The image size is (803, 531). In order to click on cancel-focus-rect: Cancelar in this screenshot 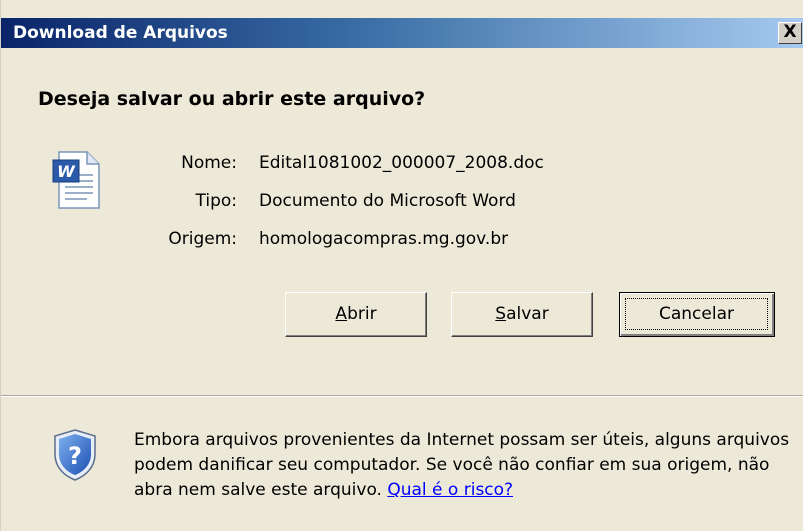, I will do `click(696, 314)`.